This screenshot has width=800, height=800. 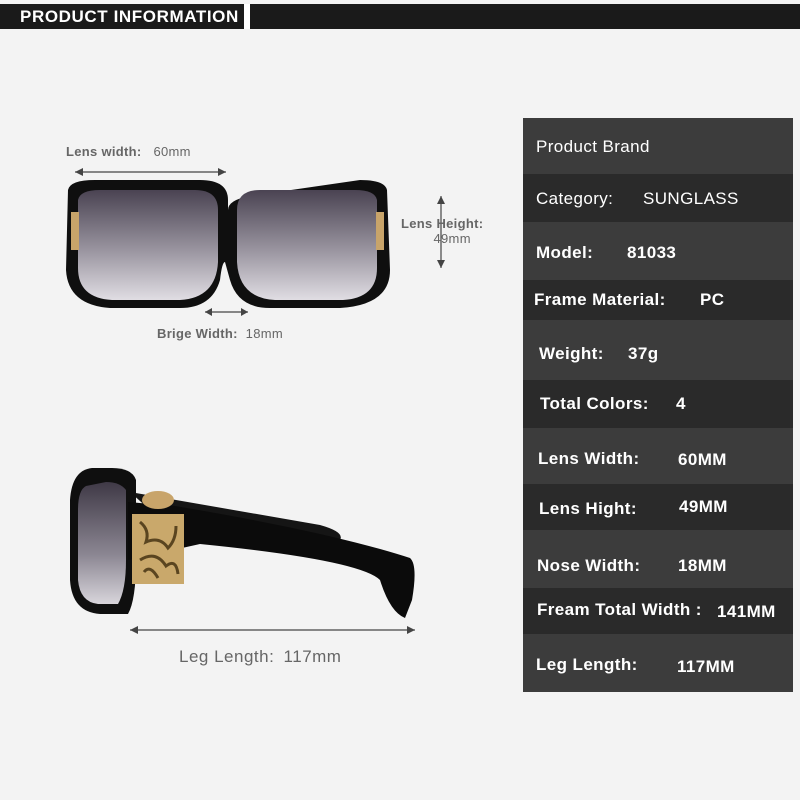 I want to click on left-lens-shape, so click(x=148, y=245).